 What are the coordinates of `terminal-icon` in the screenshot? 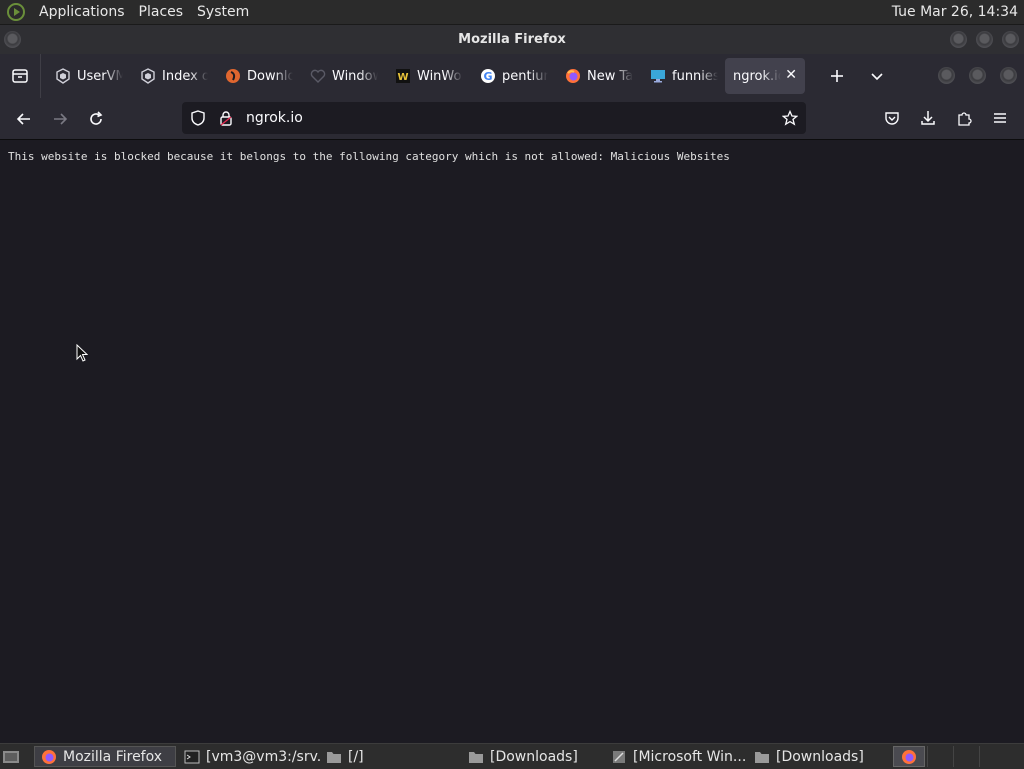 It's located at (192, 757).